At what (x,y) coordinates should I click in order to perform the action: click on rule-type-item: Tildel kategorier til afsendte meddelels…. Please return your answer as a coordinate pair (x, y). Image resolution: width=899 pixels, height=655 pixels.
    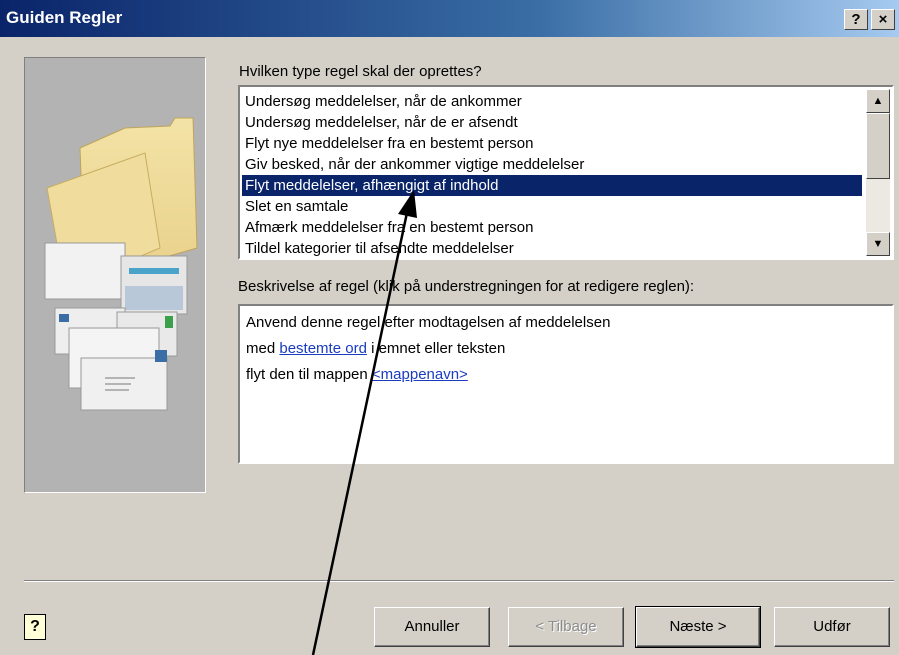
    Looking at the image, I should click on (552, 248).